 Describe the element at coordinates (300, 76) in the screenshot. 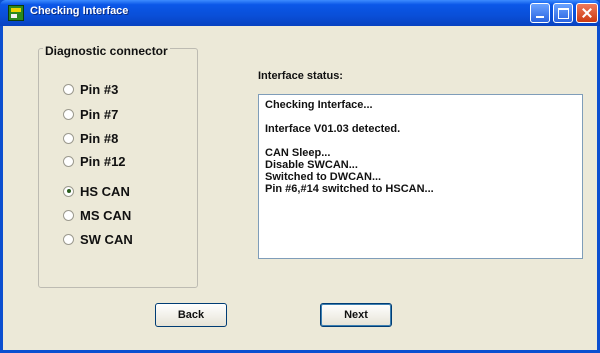

I see `interface-status-label: Interface status:` at that location.